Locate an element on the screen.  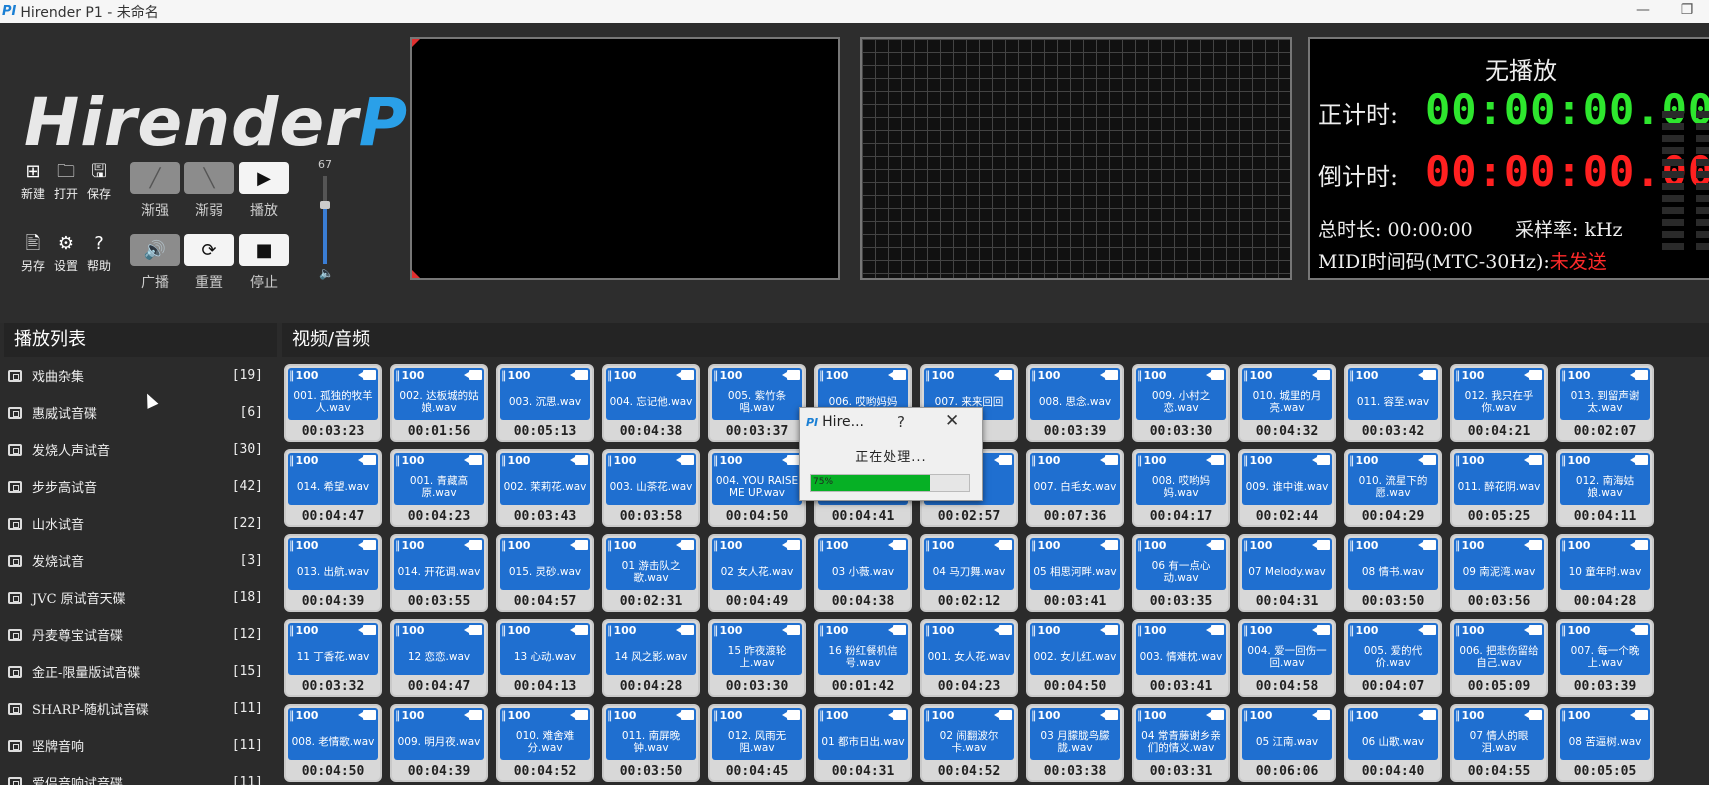
media-tile: 100 009. 小村之恋.wav 00:03:30 is located at coordinates (1181, 403).